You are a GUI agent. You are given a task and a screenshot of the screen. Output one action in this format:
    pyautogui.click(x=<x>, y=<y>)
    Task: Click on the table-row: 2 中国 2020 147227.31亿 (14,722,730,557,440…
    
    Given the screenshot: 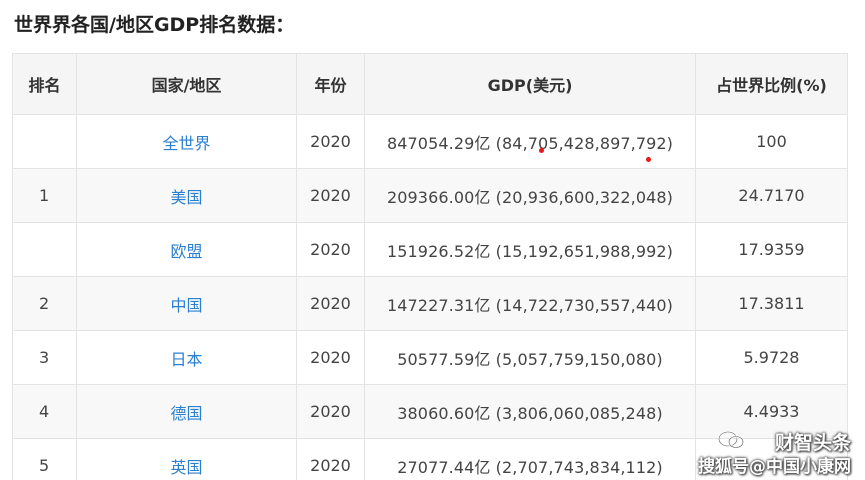 What is the action you would take?
    pyautogui.click(x=430, y=303)
    